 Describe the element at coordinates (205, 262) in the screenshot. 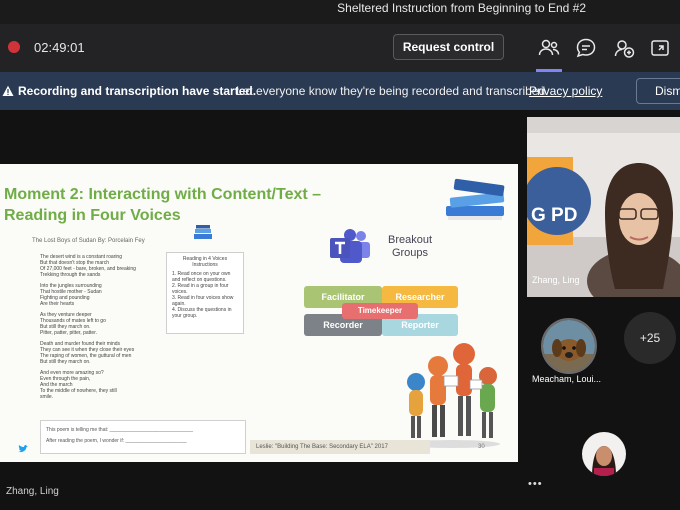

I see `instructions-heading: Reading in 4 Voices Instructions` at that location.